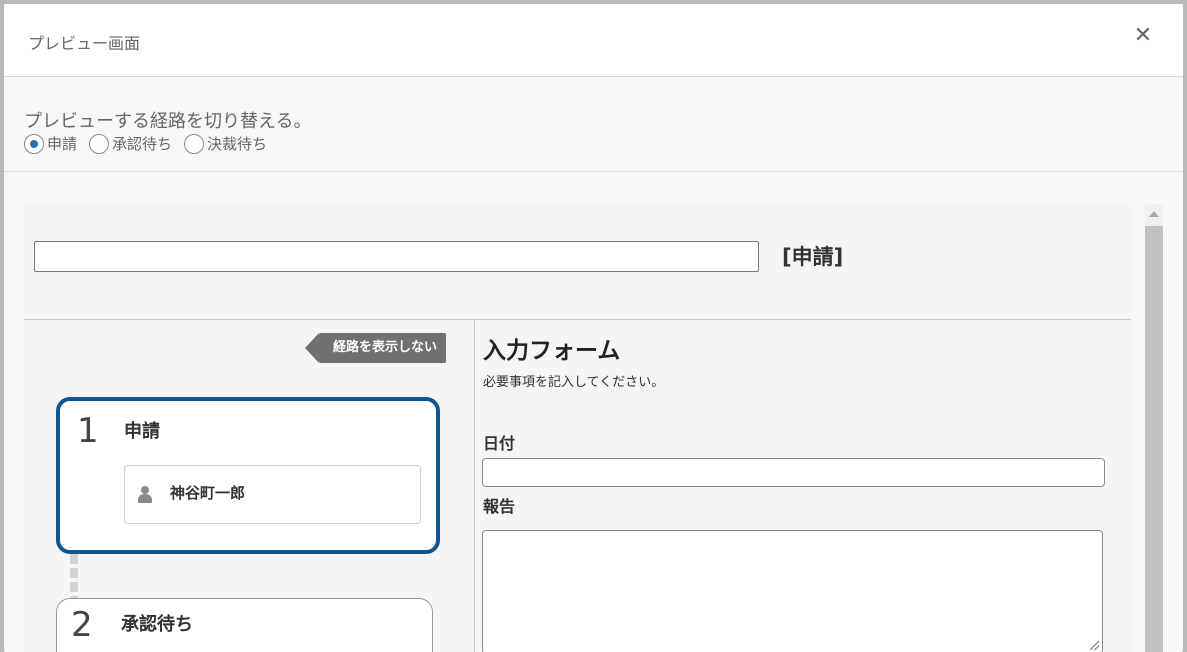 The width and height of the screenshot is (1187, 652). I want to click on route-radio-group: 申請 承認待ち 決裁待ち, so click(151, 143).